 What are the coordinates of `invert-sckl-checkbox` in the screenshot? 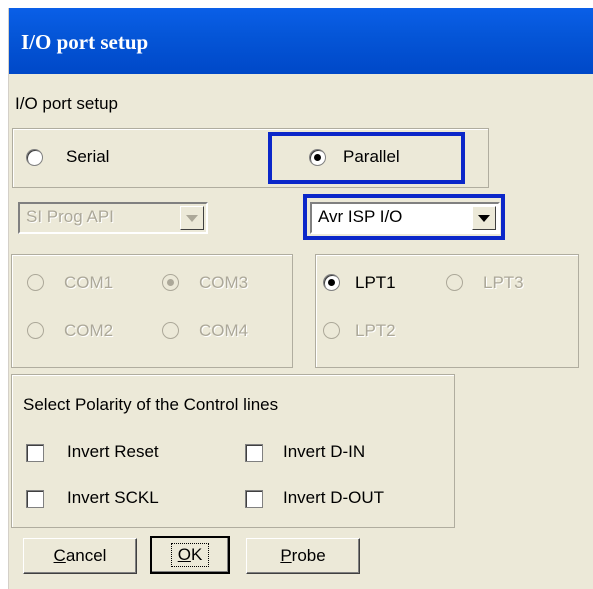 It's located at (35, 499).